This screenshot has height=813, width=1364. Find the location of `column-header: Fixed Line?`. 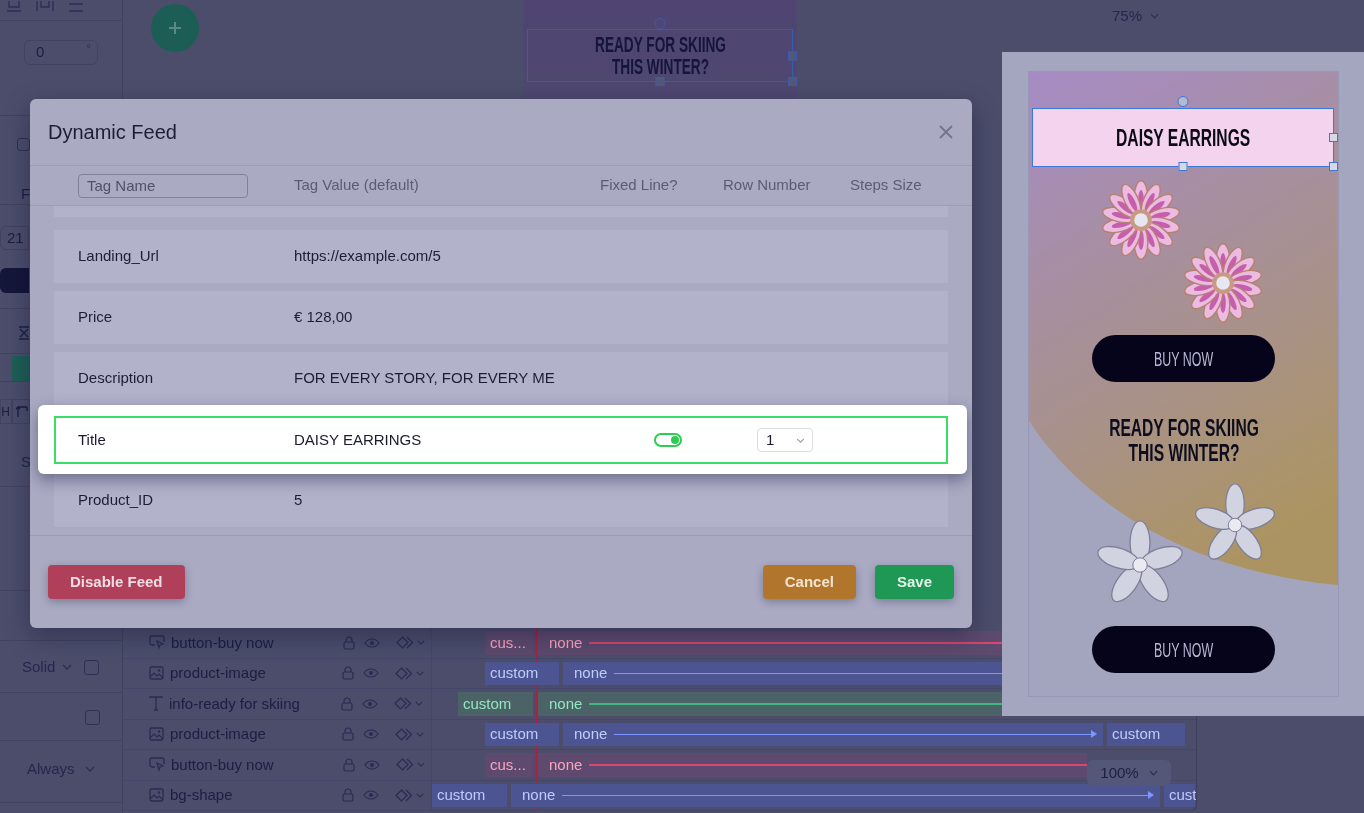

column-header: Fixed Line? is located at coordinates (639, 185).